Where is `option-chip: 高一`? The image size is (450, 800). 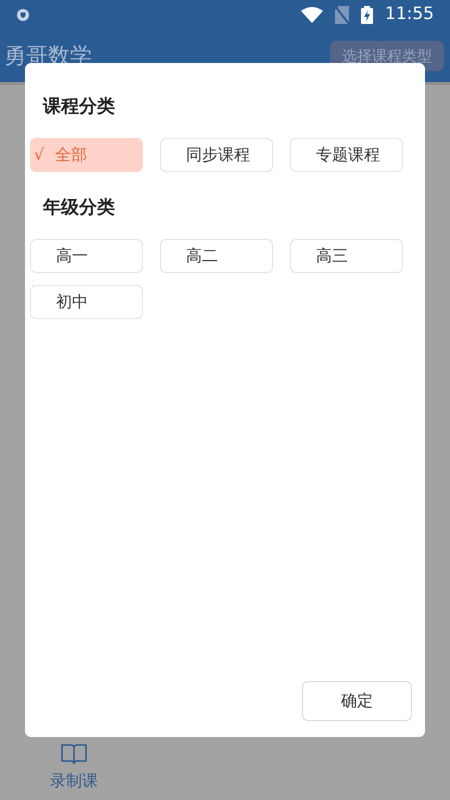
option-chip: 高一 is located at coordinates (86, 256).